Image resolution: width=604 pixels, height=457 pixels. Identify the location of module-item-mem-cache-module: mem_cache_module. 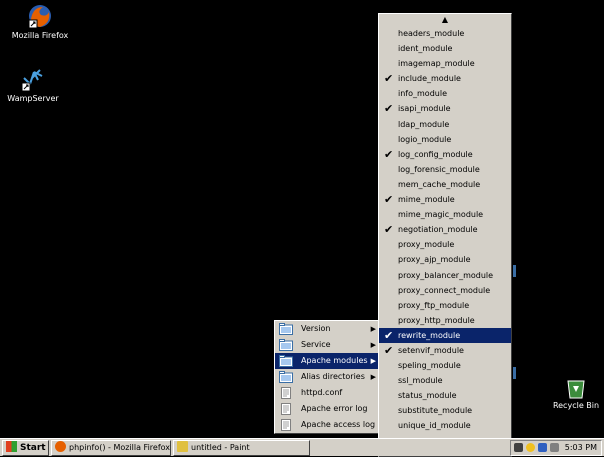
(445, 184).